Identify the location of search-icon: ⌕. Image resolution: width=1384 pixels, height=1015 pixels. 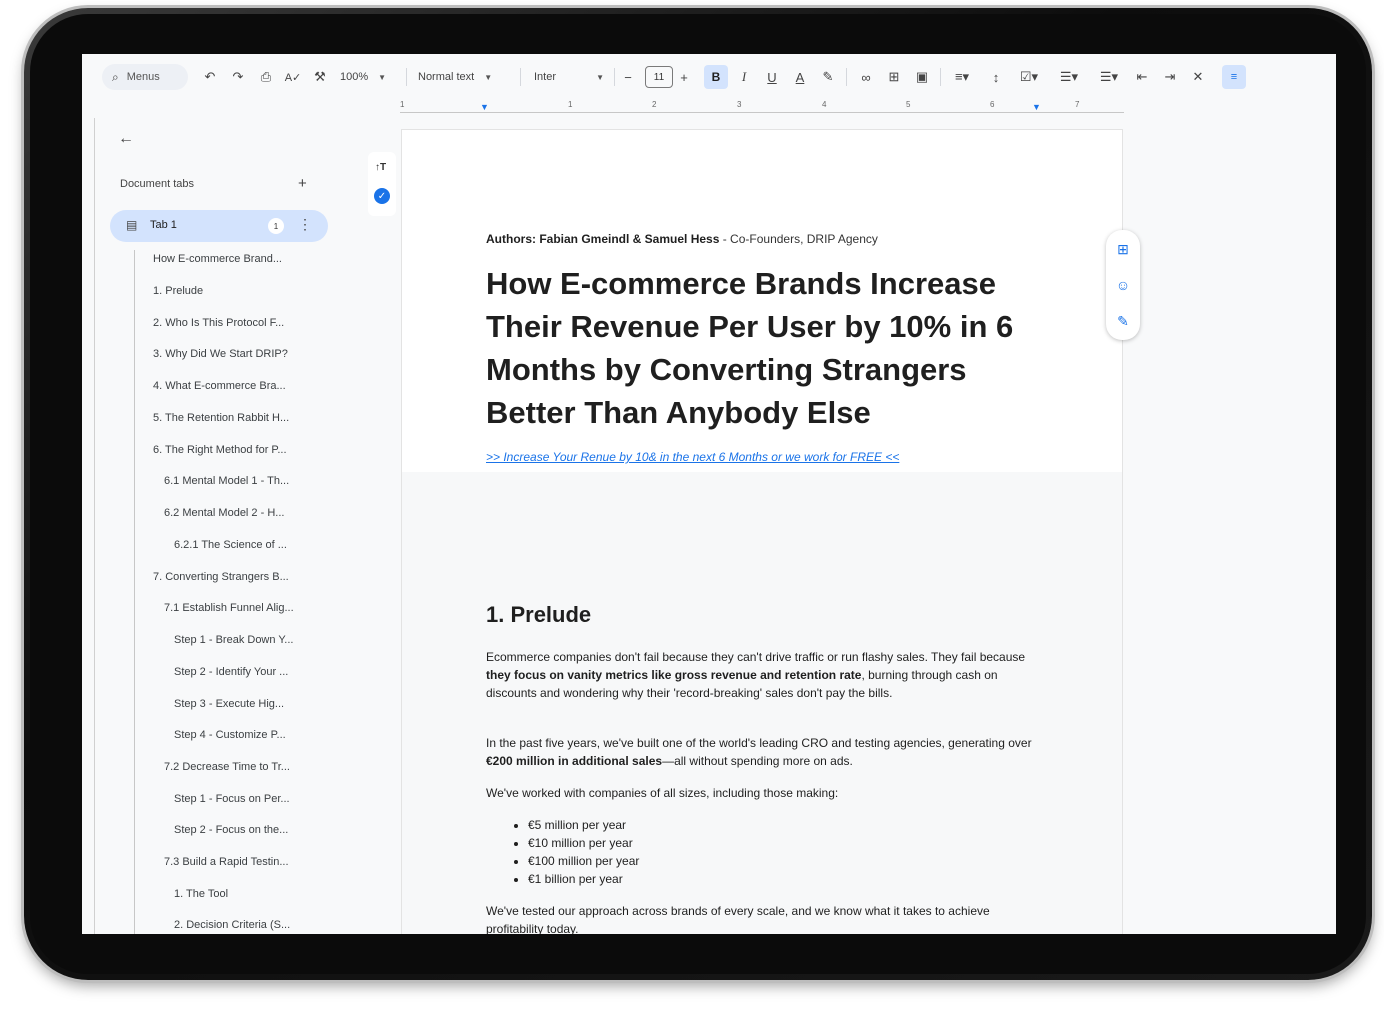
(115, 76).